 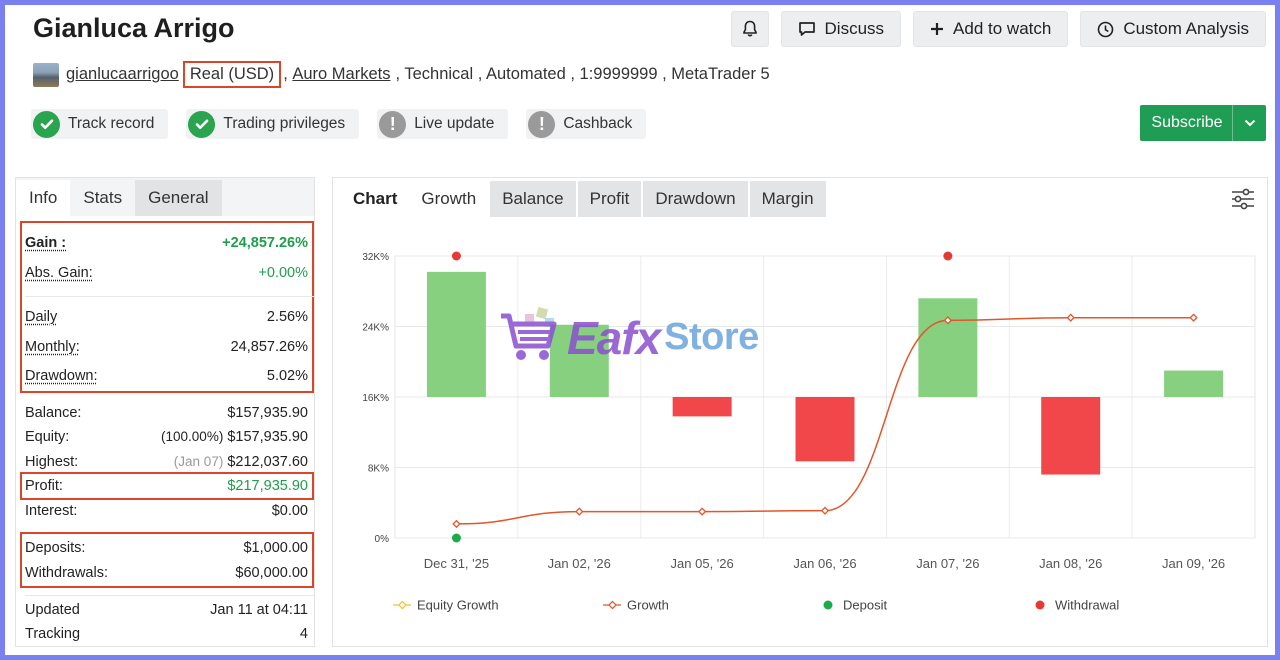 I want to click on stat-label: Daily, so click(x=41, y=317).